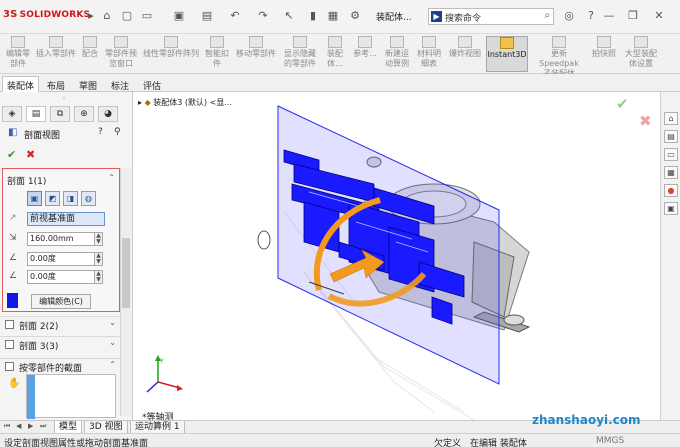 The height and width of the screenshot is (447, 680). Describe the element at coordinates (179, 16) in the screenshot. I see `save-icon: ▣` at that location.